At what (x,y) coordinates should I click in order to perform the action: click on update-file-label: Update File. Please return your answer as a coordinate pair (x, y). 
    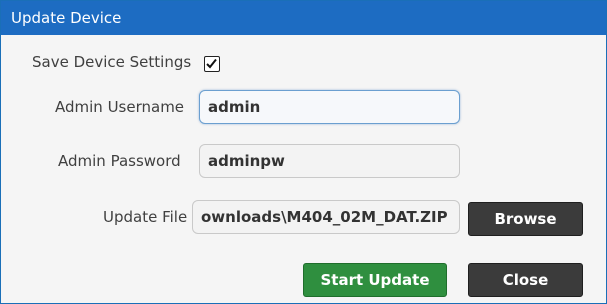
    Looking at the image, I should click on (145, 217).